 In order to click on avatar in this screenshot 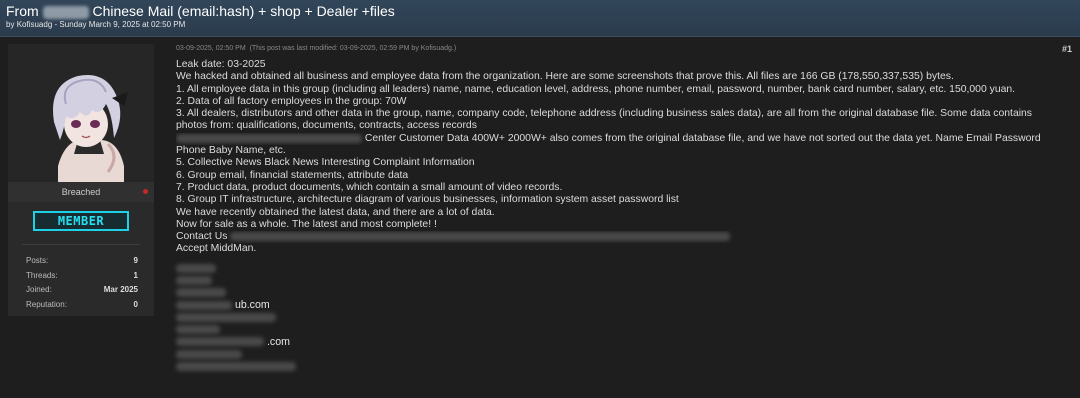, I will do `click(81, 113)`.